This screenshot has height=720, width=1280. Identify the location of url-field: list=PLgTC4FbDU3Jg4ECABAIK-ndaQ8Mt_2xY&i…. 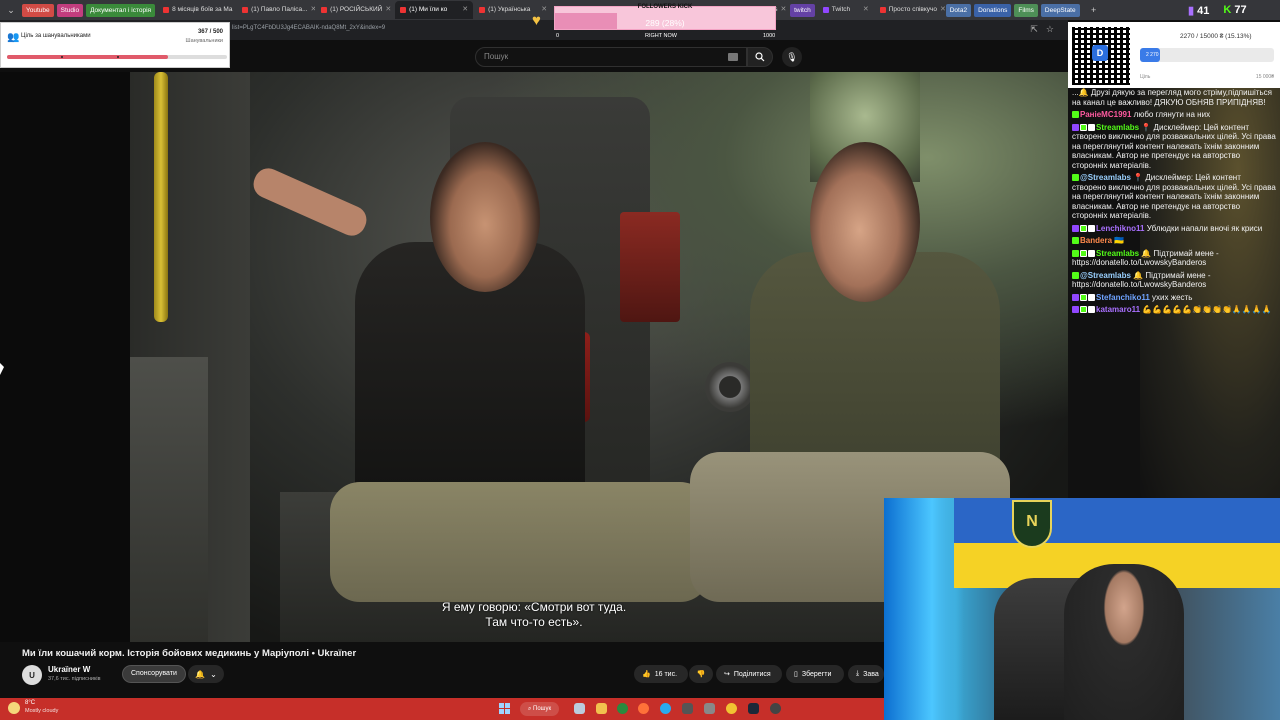
(308, 28).